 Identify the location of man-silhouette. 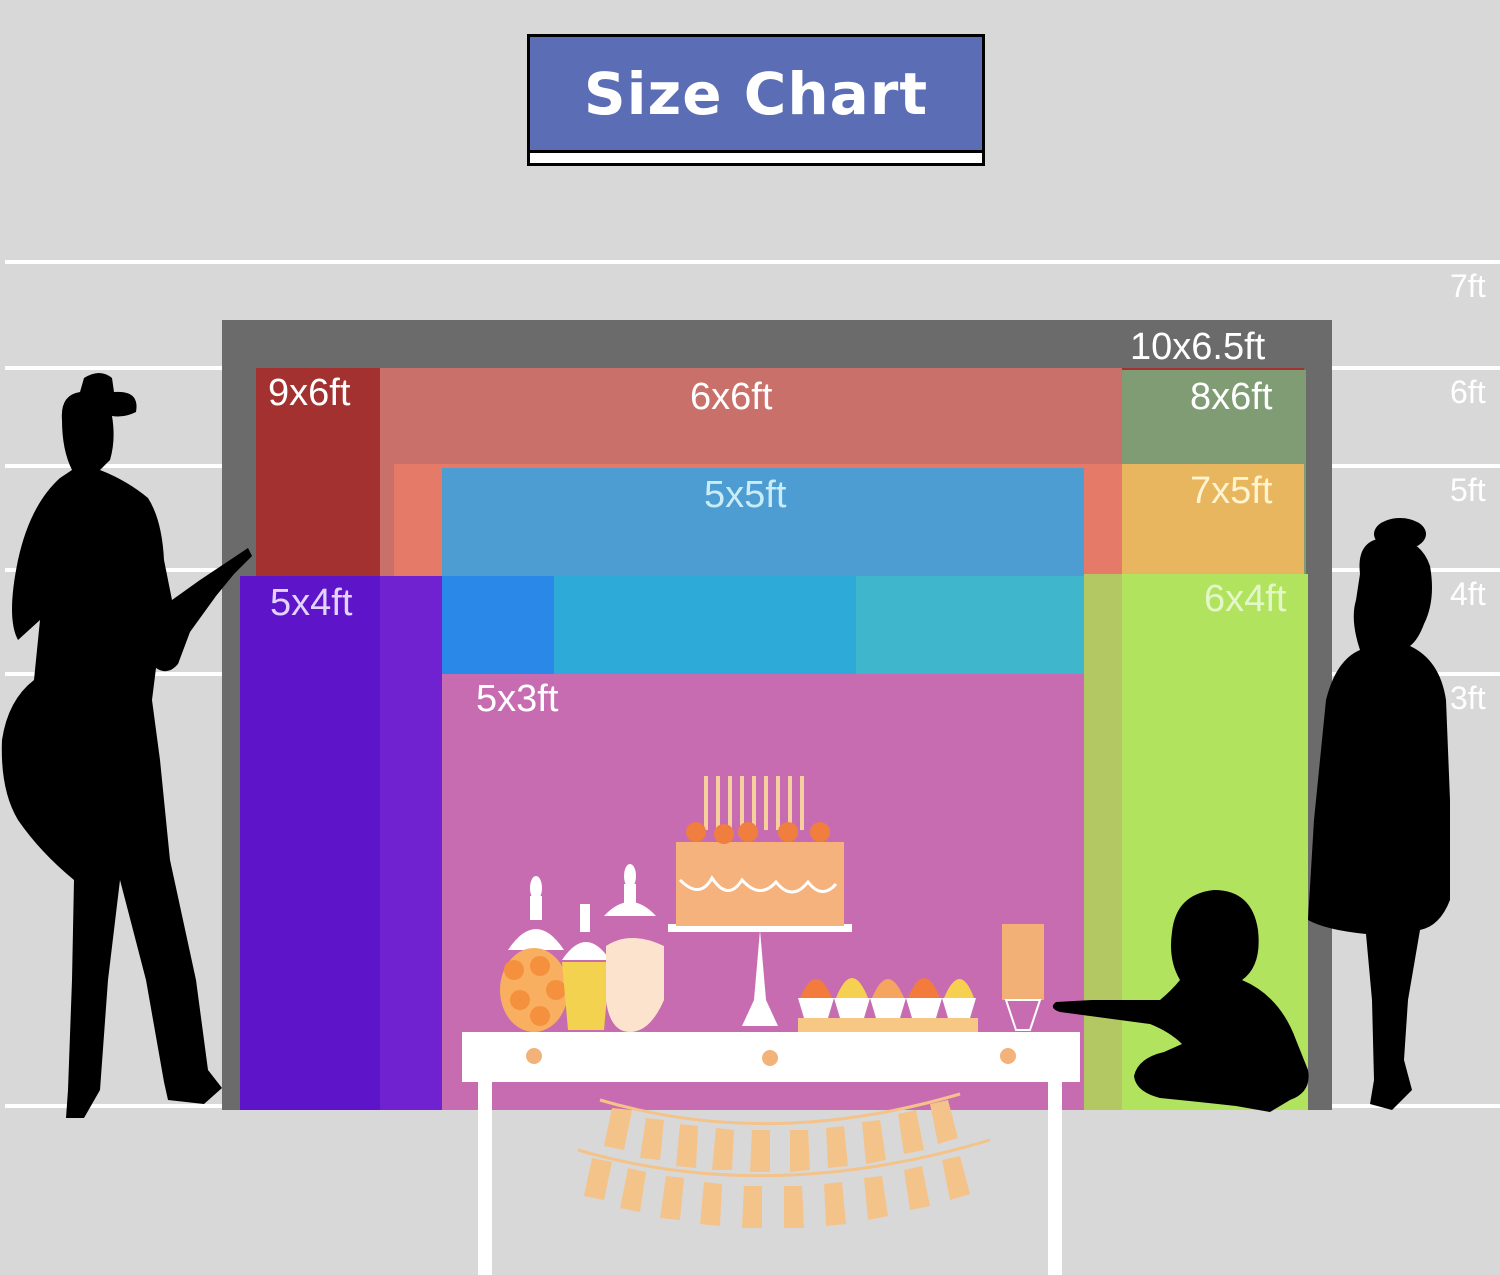
(126, 745).